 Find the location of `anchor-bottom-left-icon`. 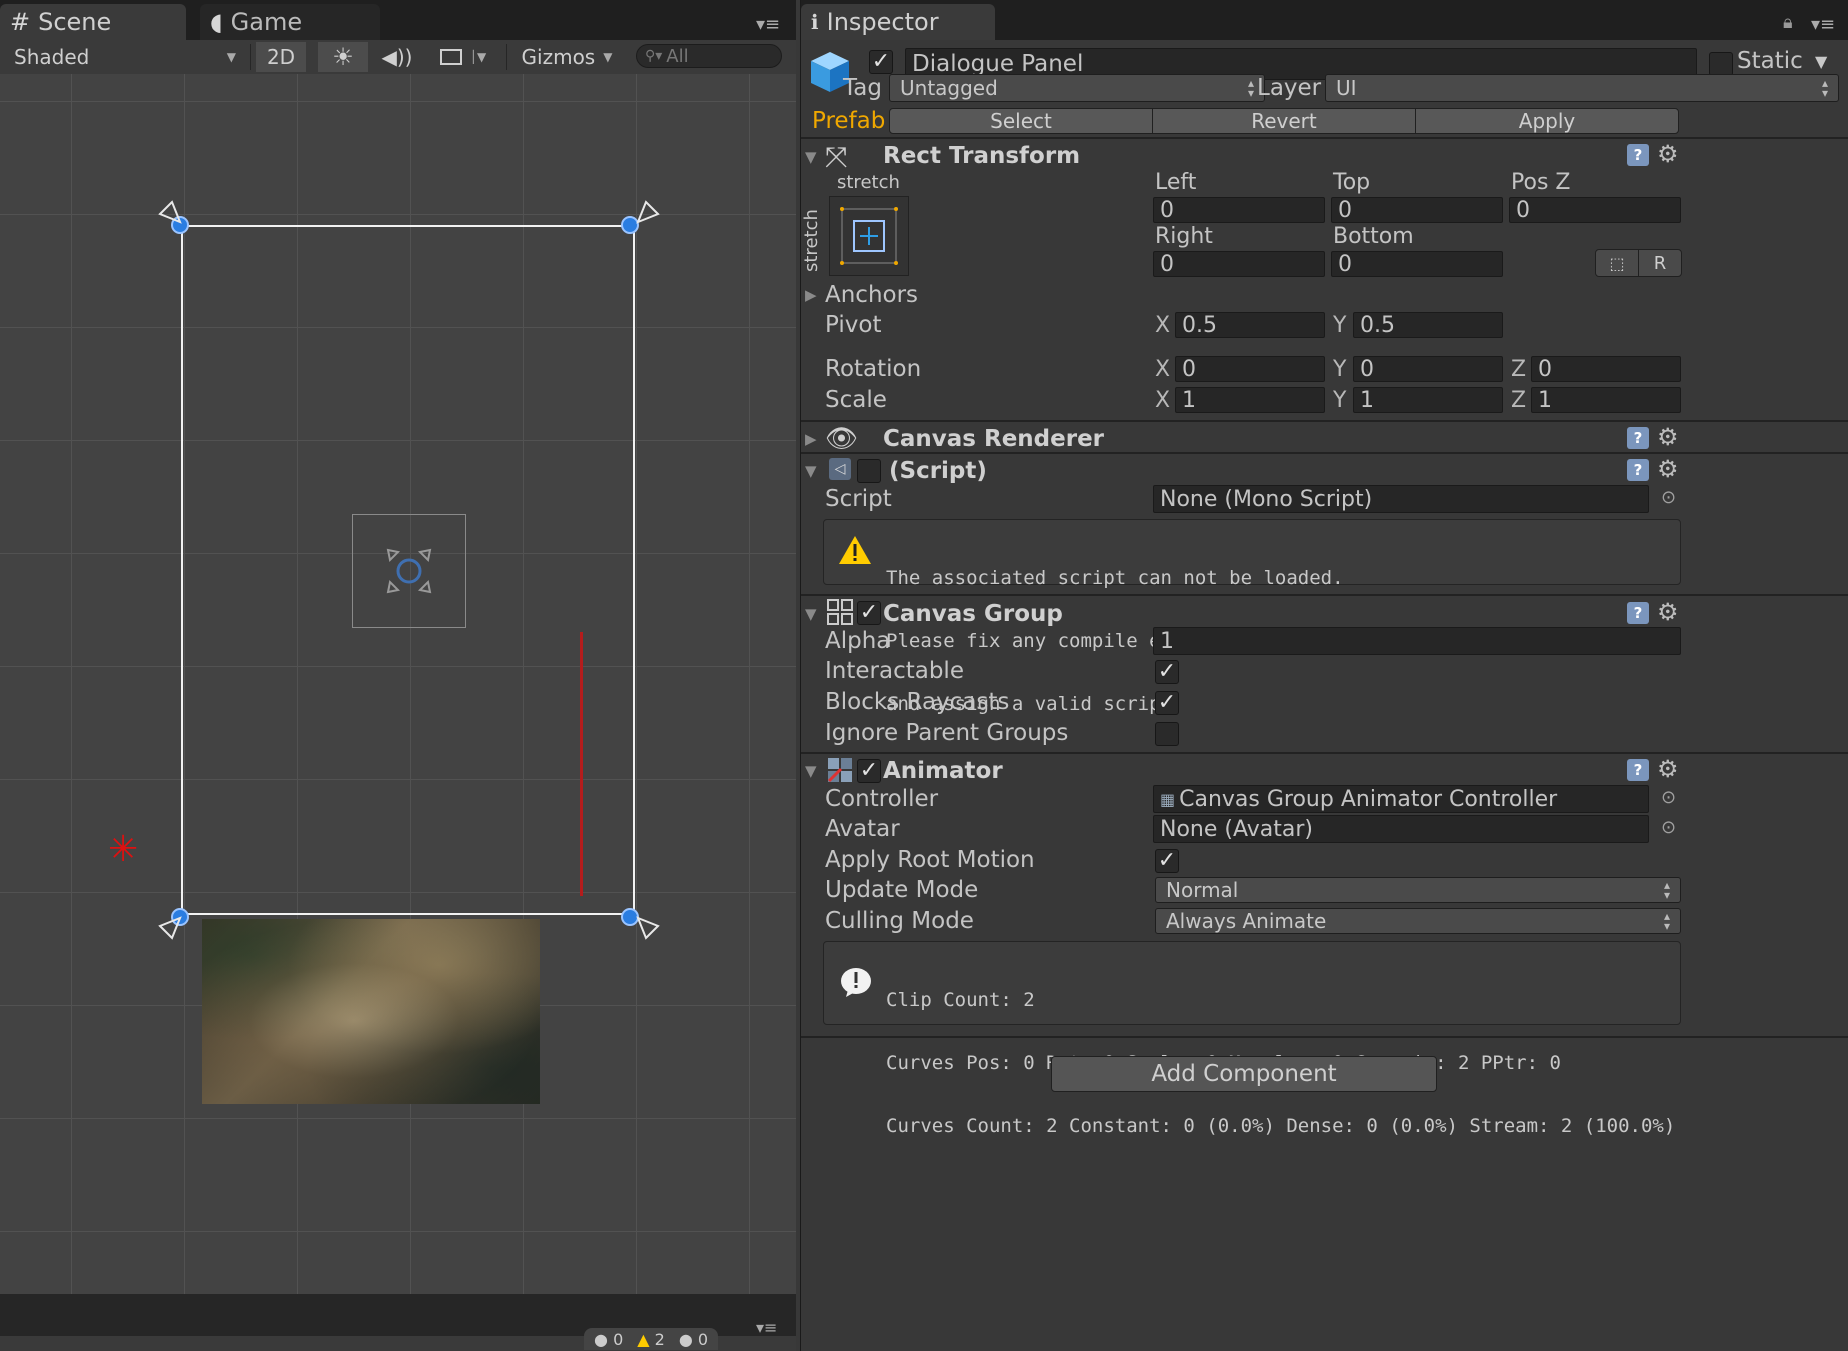

anchor-bottom-left-icon is located at coordinates (171, 927).